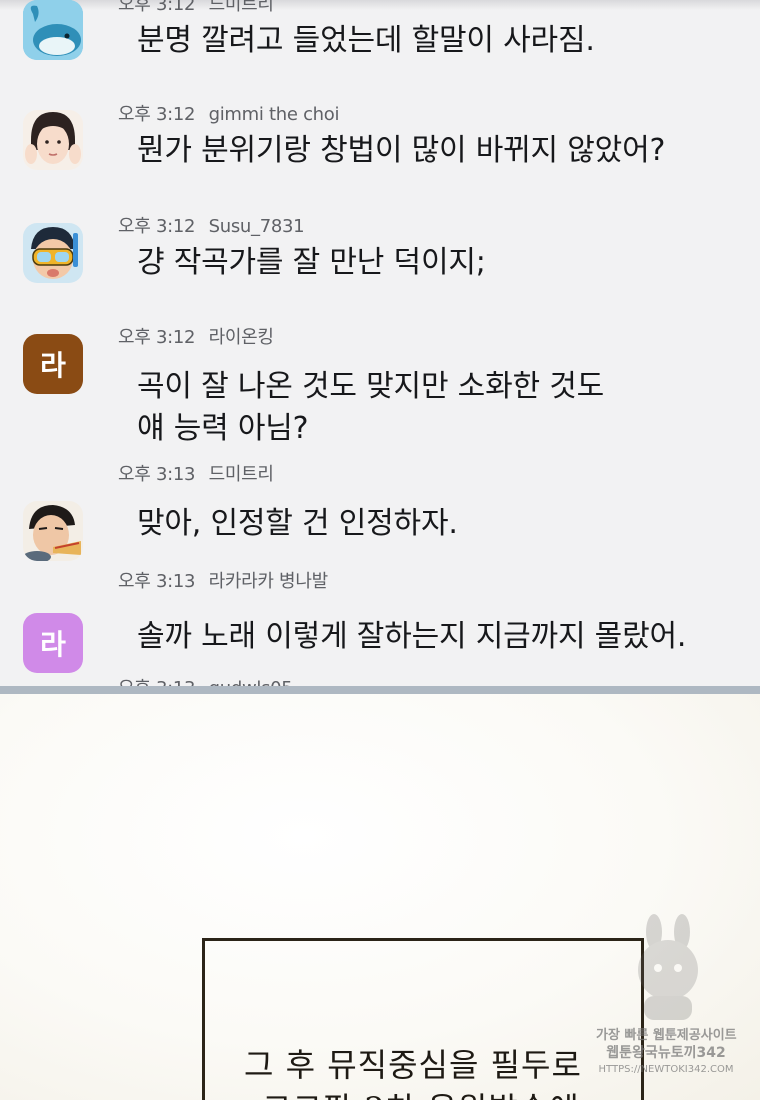  What do you see at coordinates (412, 636) in the screenshot?
I see `message-text: 솔까 노래 이렇게 잘하는지 지금까지 몰랐어.` at bounding box center [412, 636].